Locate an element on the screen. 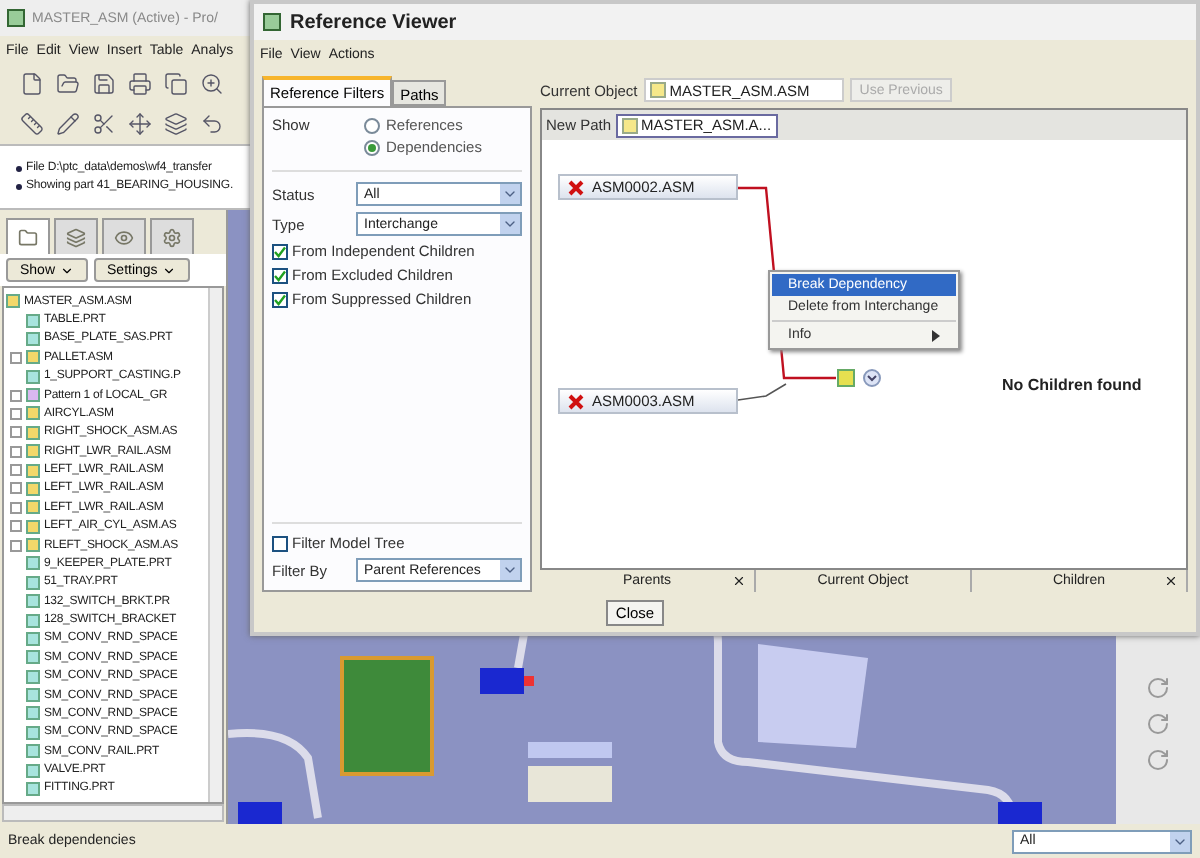 This screenshot has width=1200, height=858. expand-icon is located at coordinates (872, 378).